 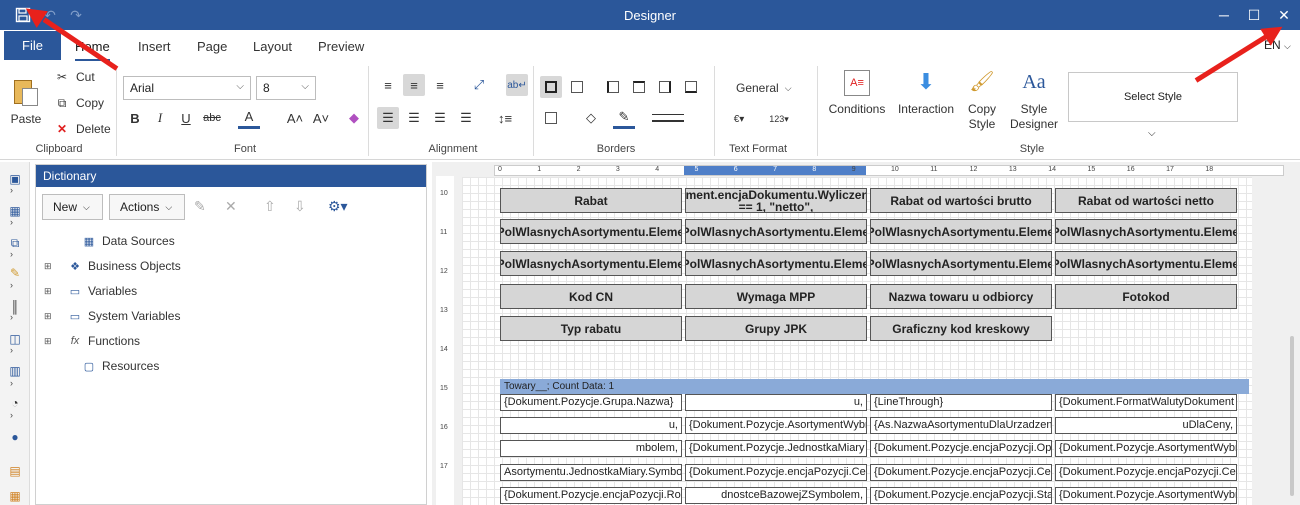 What do you see at coordinates (857, 93) in the screenshot?
I see `conditions-button: A≡ Conditions` at bounding box center [857, 93].